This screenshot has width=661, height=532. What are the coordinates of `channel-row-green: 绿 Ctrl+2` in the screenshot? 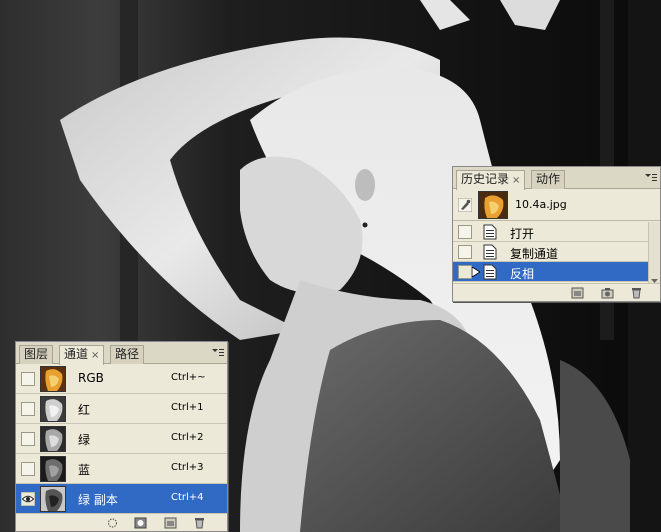 It's located at (121, 439).